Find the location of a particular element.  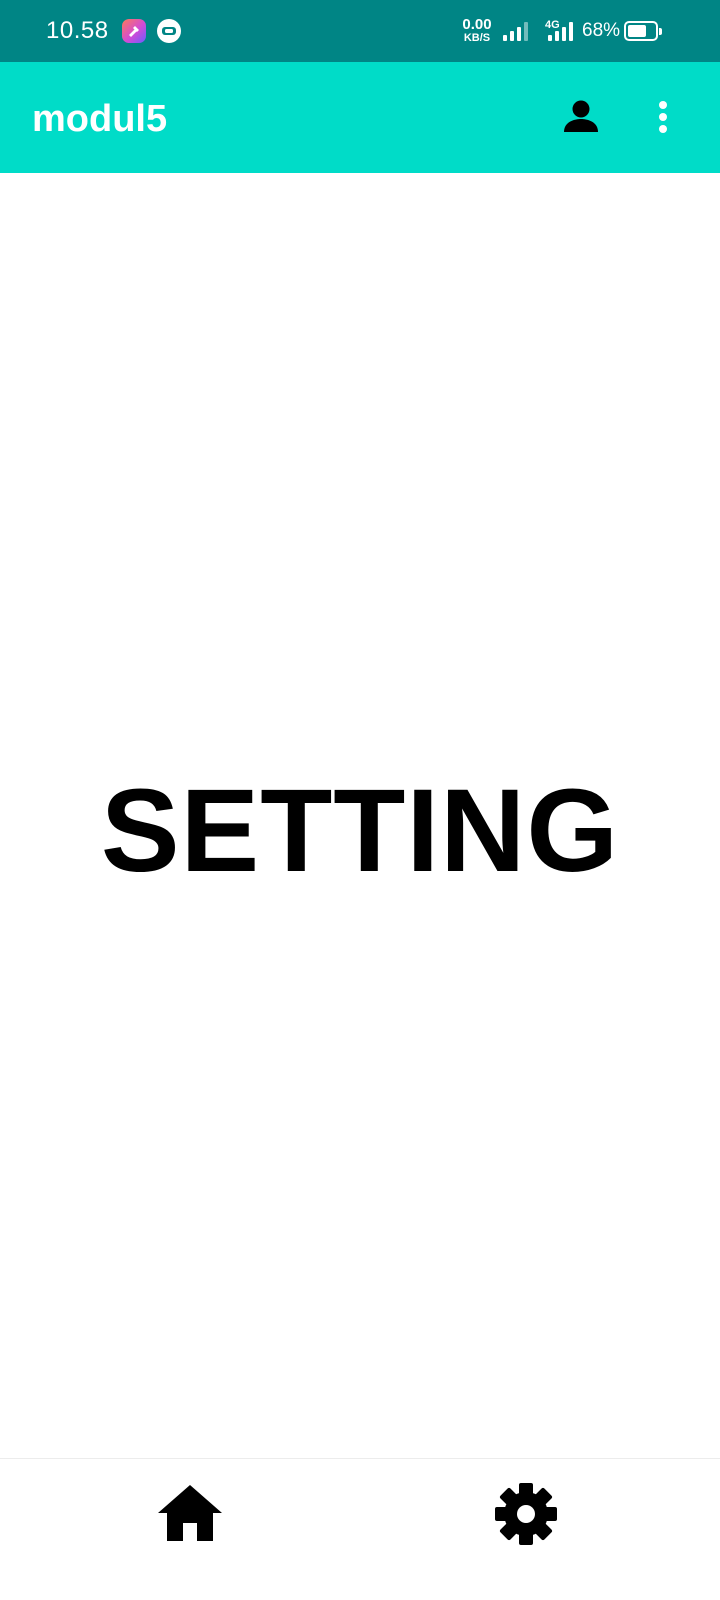

app-notification-icon is located at coordinates (134, 31).